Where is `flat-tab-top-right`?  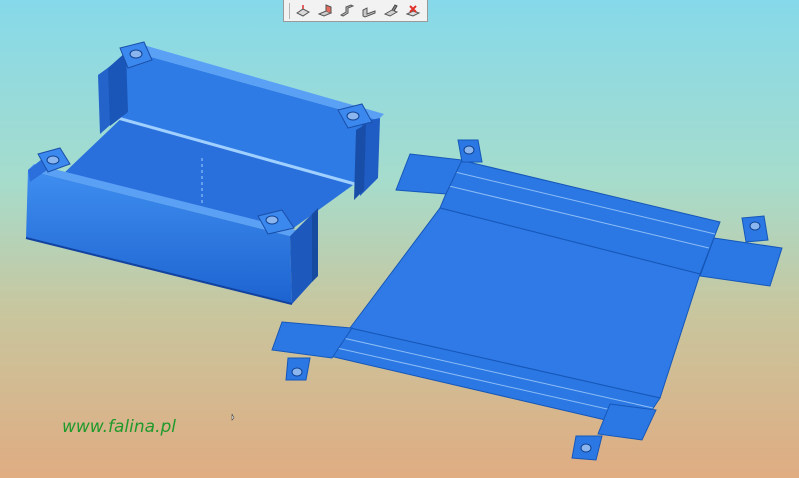
flat-tab-top-right is located at coordinates (741, 262).